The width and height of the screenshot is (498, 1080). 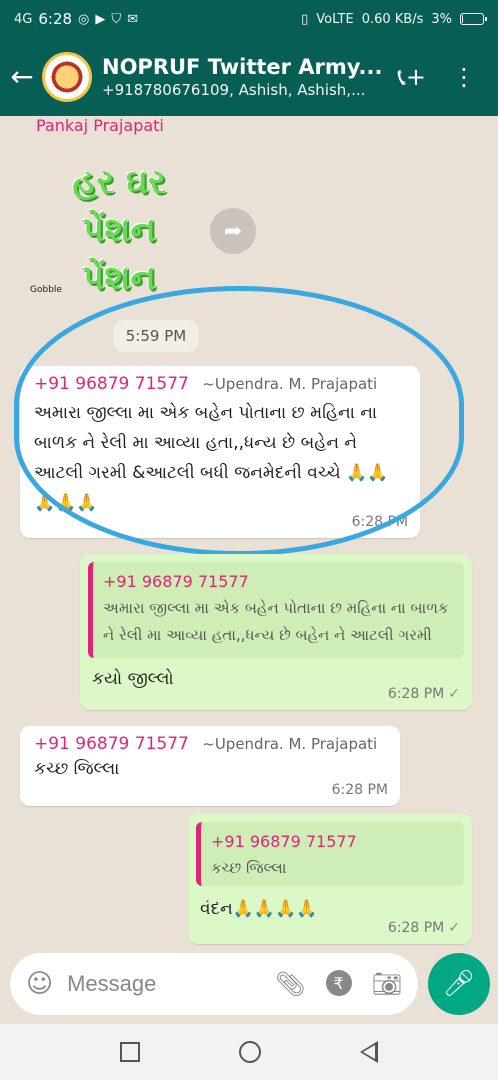 I want to click on status-time: 6:28, so click(x=55, y=19).